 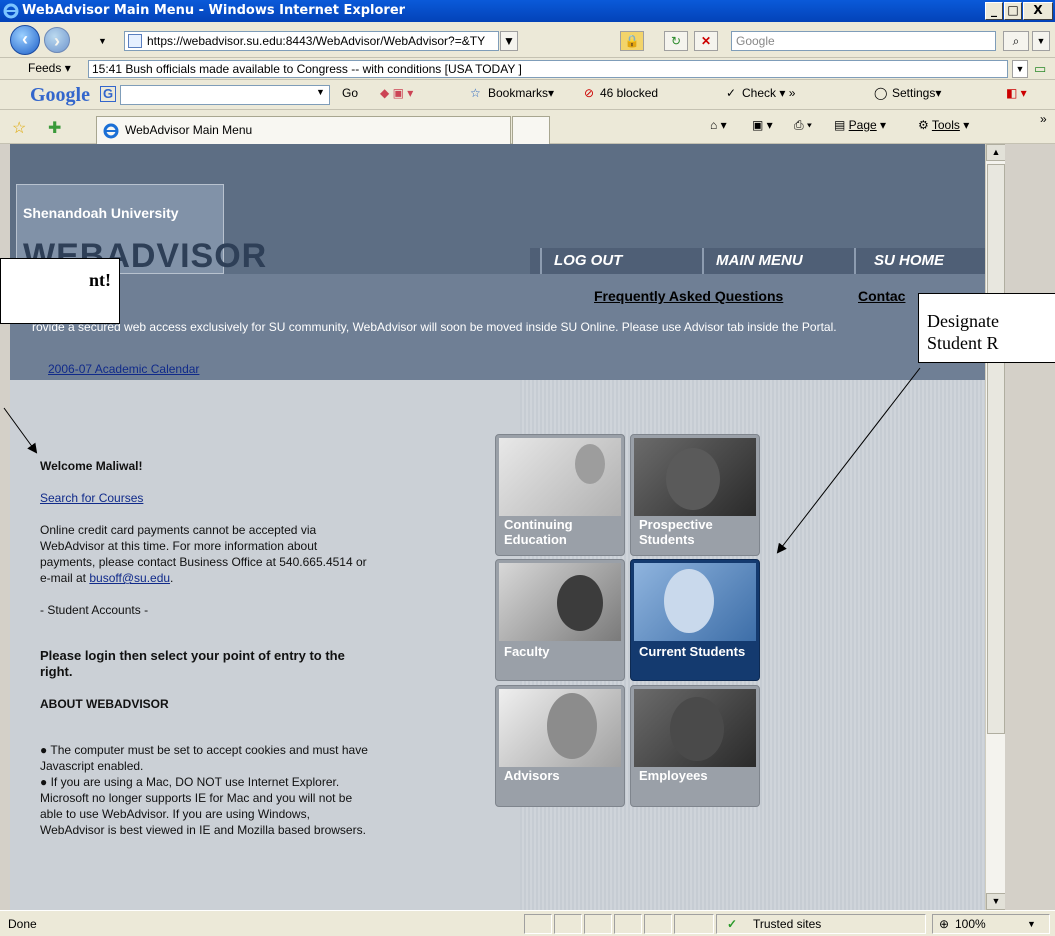 What do you see at coordinates (60, 95) in the screenshot?
I see `google-logo: Google` at bounding box center [60, 95].